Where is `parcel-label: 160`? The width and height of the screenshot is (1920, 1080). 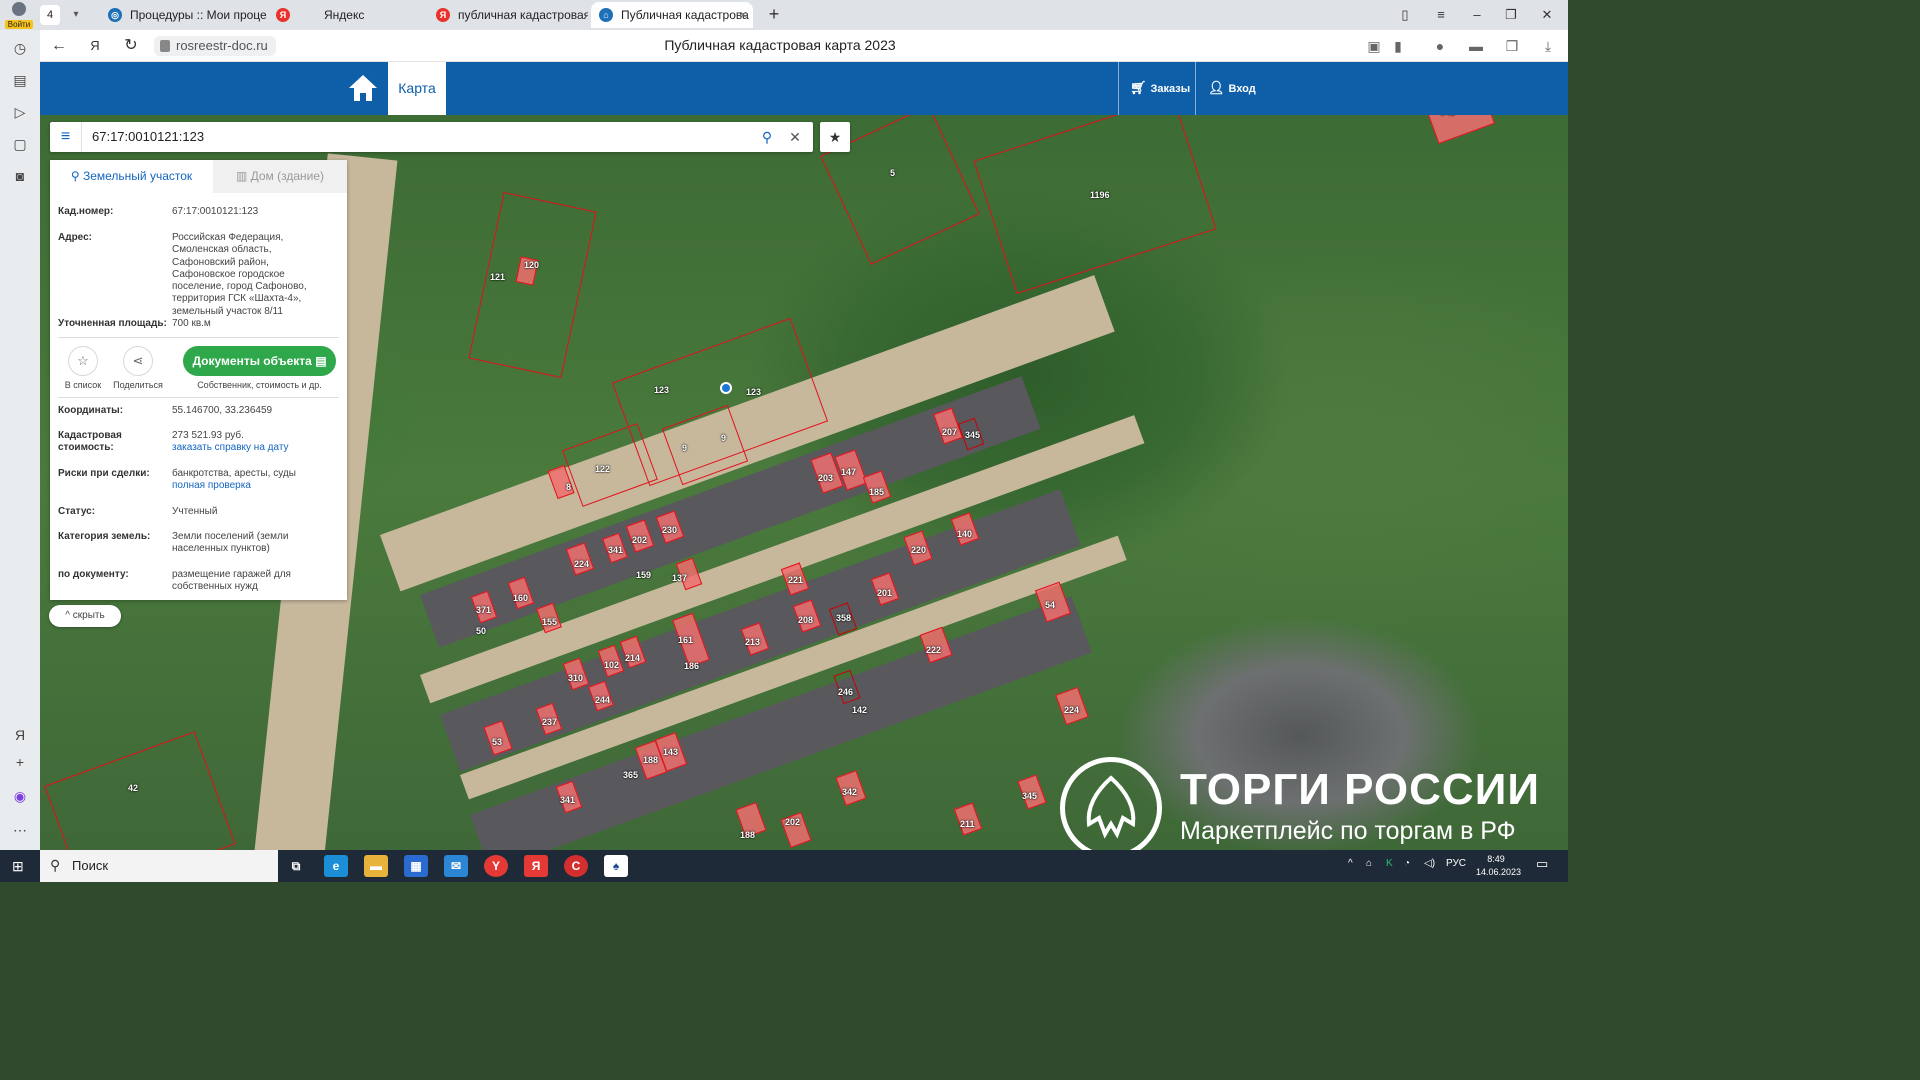 parcel-label: 160 is located at coordinates (521, 598).